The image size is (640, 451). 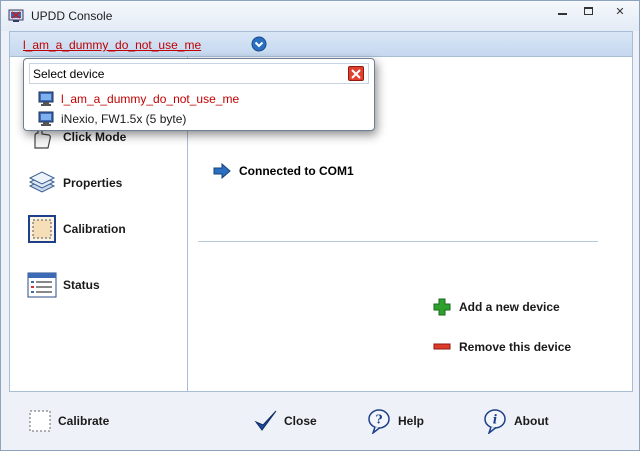 I want to click on add-device-button: Add a new device, so click(x=496, y=307).